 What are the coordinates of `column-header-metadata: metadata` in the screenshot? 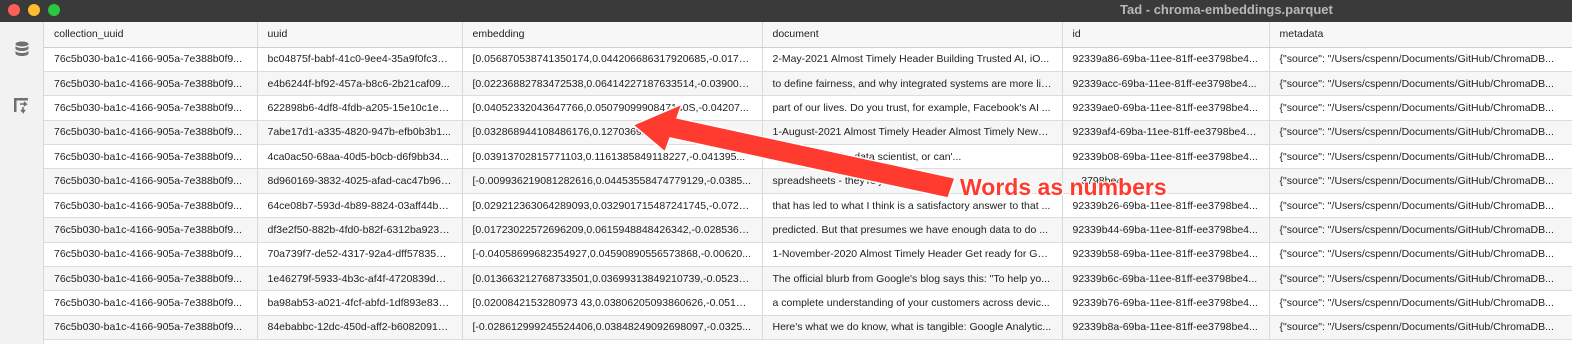 It's located at (1420, 35).